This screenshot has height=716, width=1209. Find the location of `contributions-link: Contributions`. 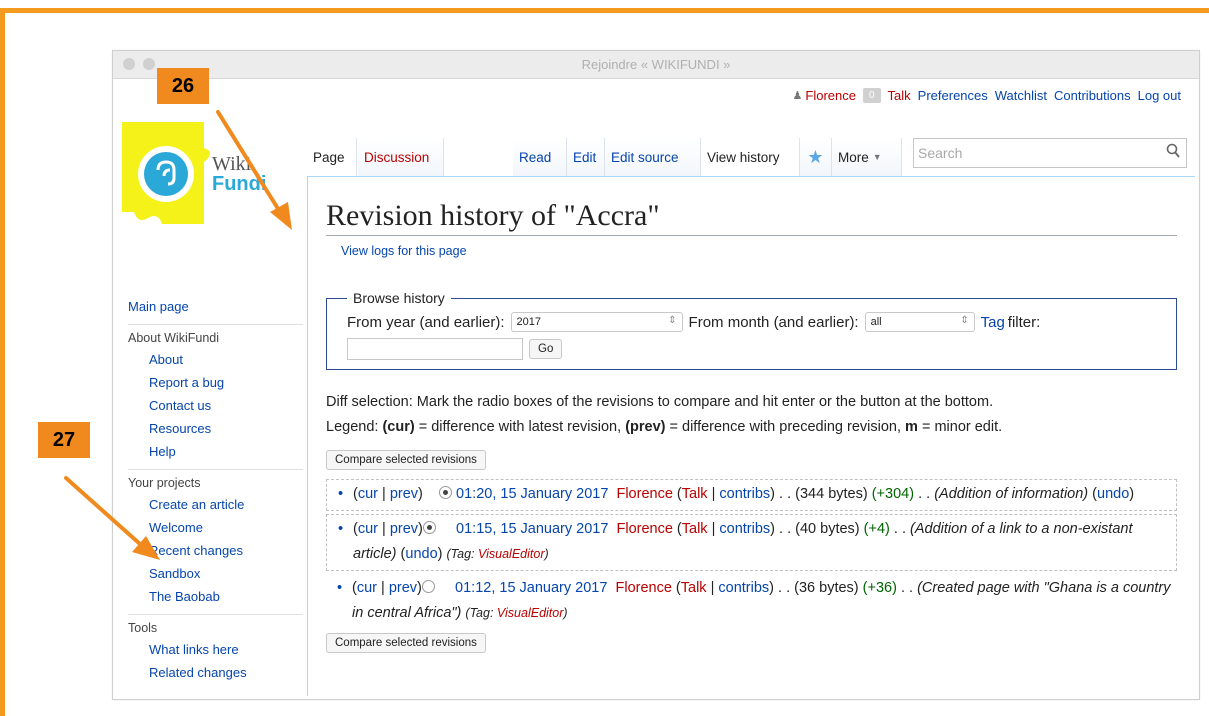

contributions-link: Contributions is located at coordinates (1092, 95).